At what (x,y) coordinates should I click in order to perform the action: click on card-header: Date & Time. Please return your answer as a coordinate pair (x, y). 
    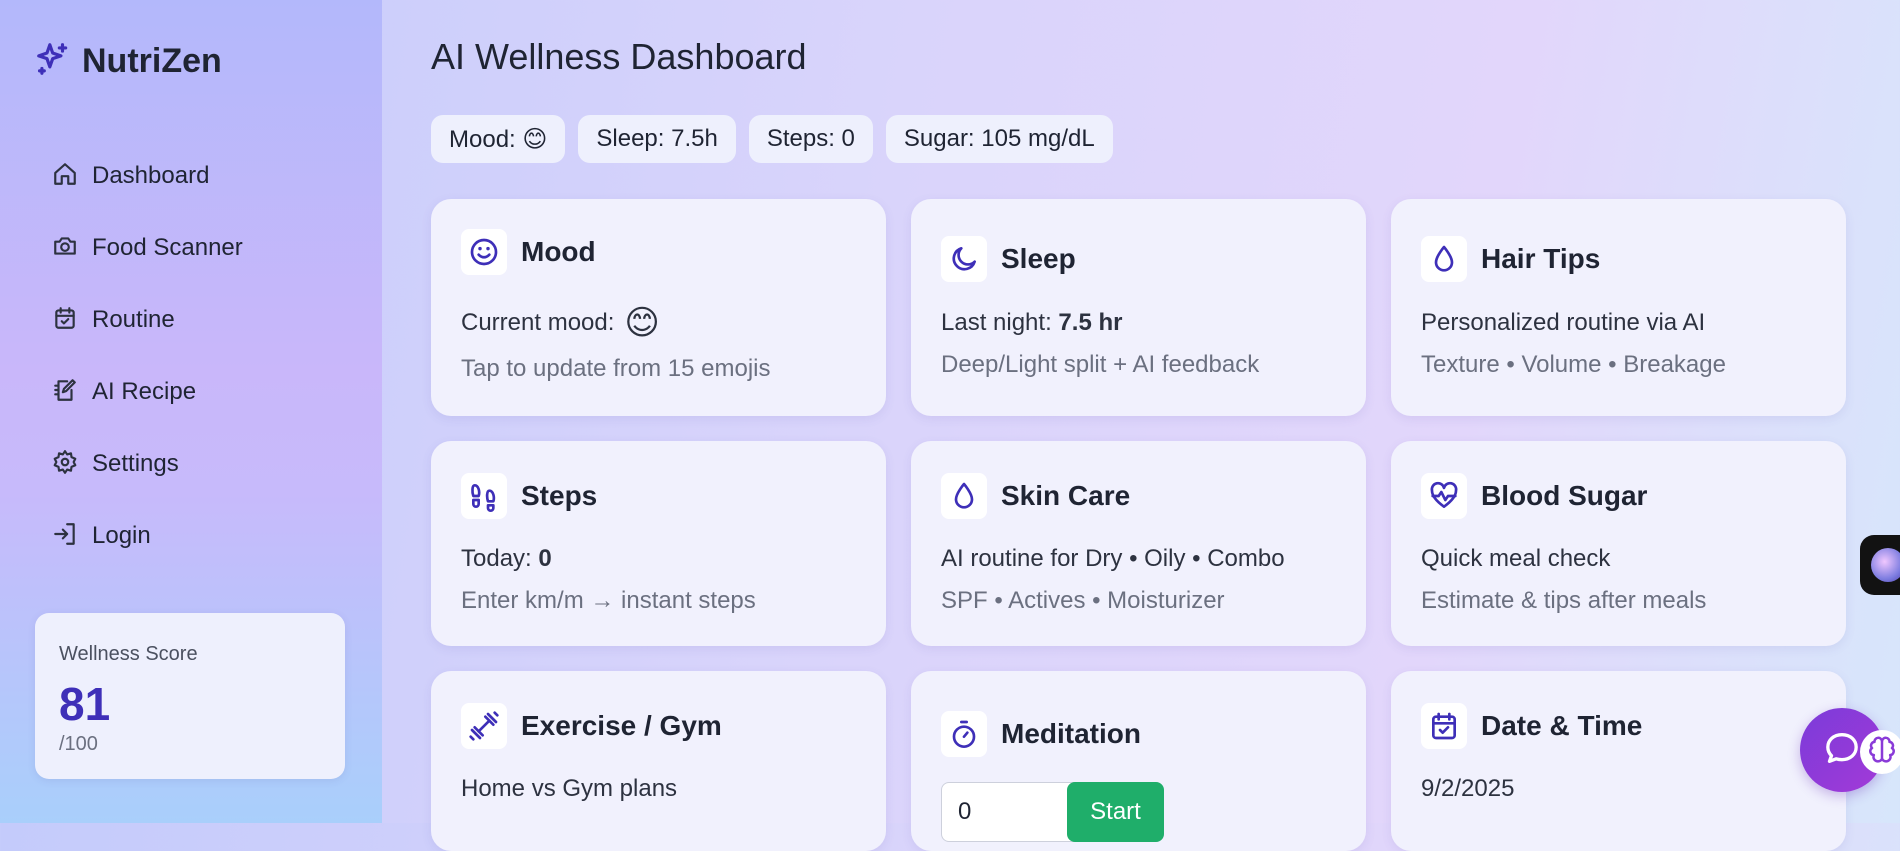
    Looking at the image, I should click on (1531, 726).